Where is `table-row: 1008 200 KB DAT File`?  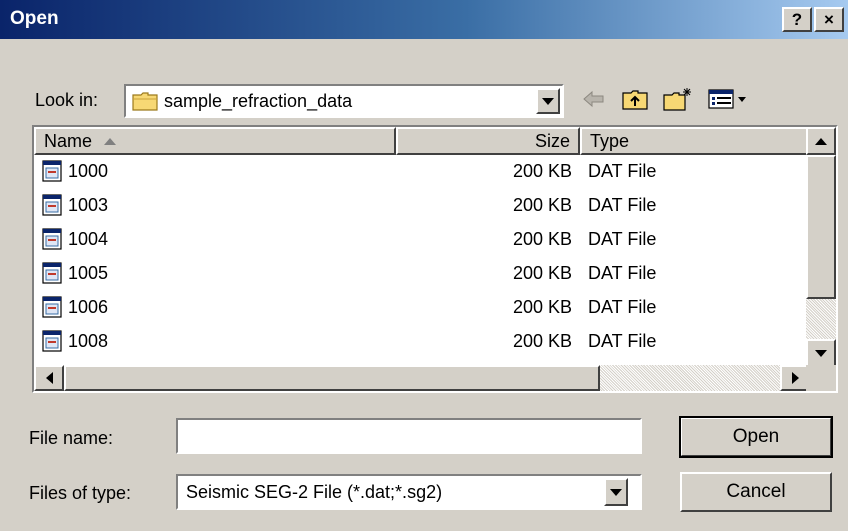
table-row: 1008 200 KB DAT File is located at coordinates (419, 342).